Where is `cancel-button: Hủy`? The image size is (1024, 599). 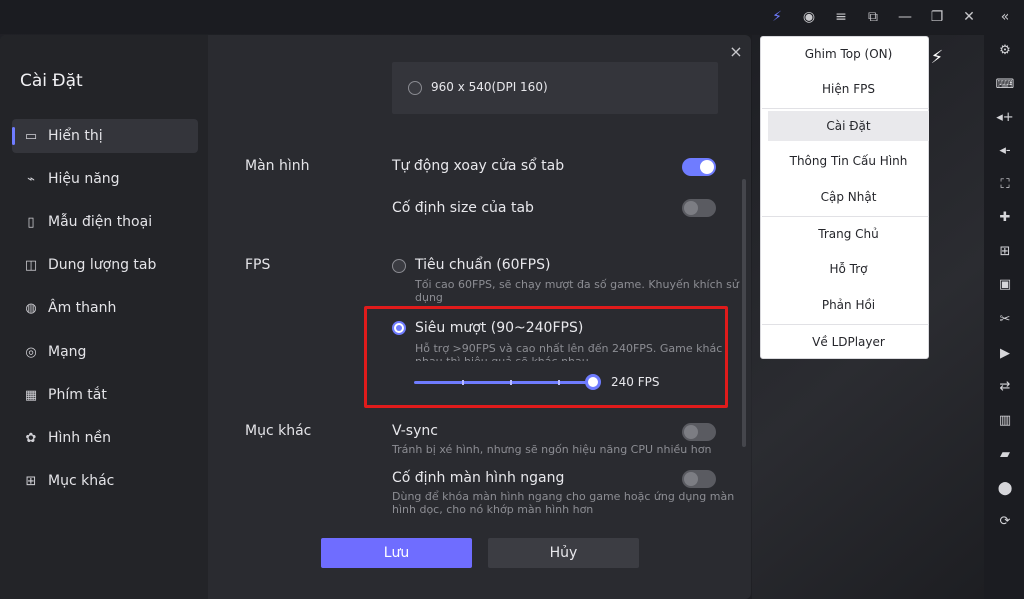
cancel-button: Hủy is located at coordinates (563, 553).